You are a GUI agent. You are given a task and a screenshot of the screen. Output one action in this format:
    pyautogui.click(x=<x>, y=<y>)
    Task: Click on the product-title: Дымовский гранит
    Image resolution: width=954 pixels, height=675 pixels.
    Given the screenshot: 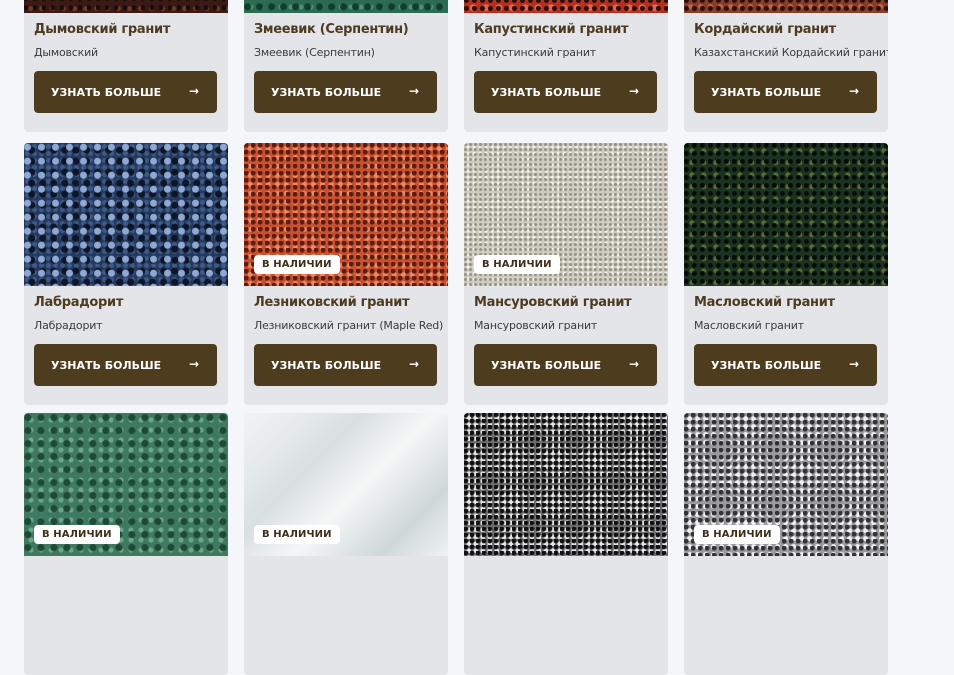 What is the action you would take?
    pyautogui.click(x=102, y=29)
    